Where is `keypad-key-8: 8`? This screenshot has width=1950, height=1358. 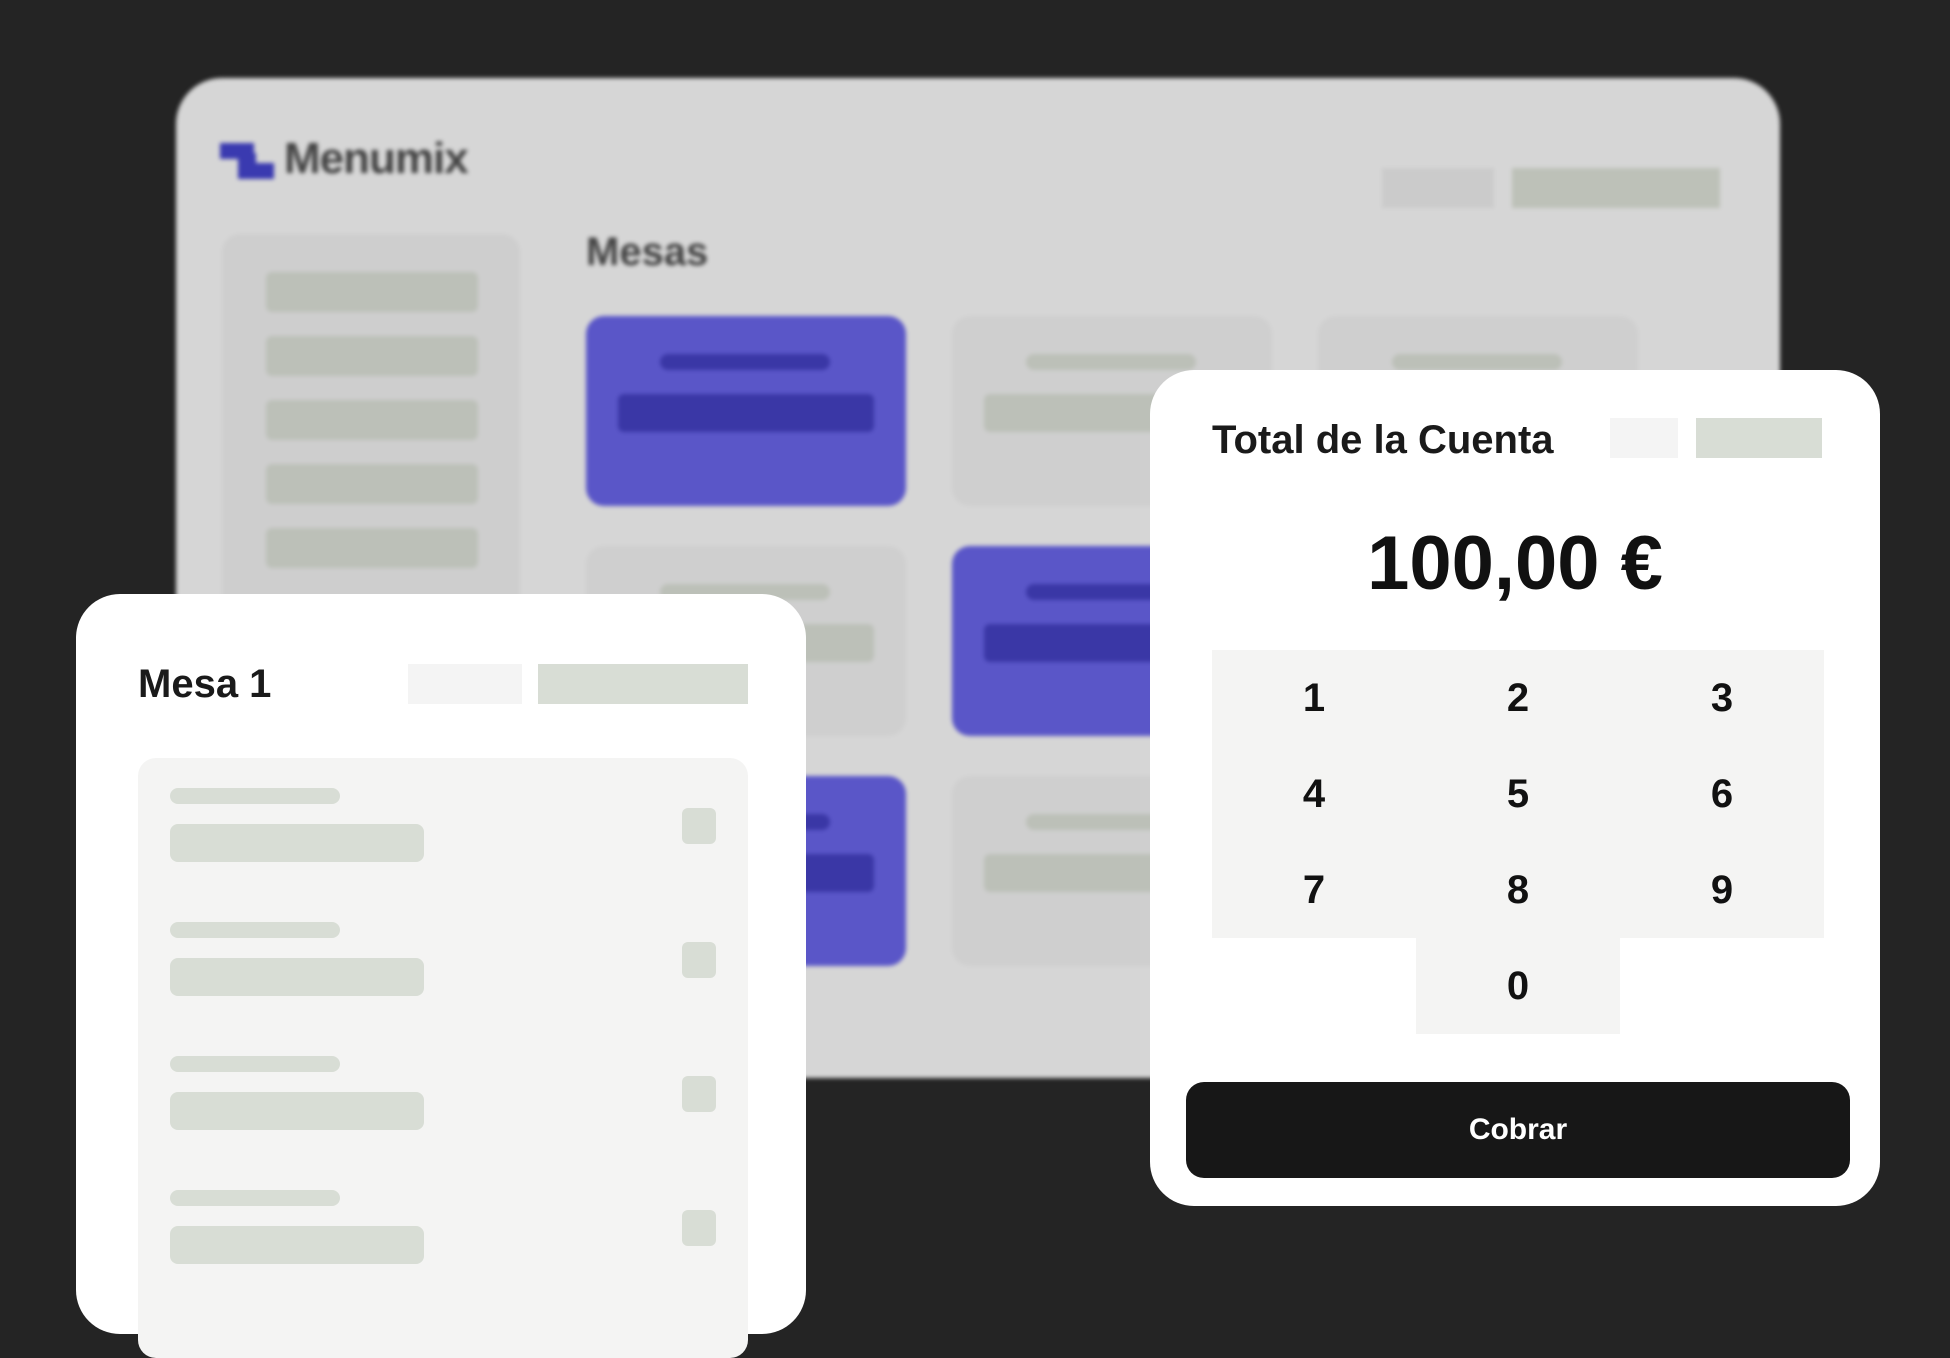 keypad-key-8: 8 is located at coordinates (1518, 890).